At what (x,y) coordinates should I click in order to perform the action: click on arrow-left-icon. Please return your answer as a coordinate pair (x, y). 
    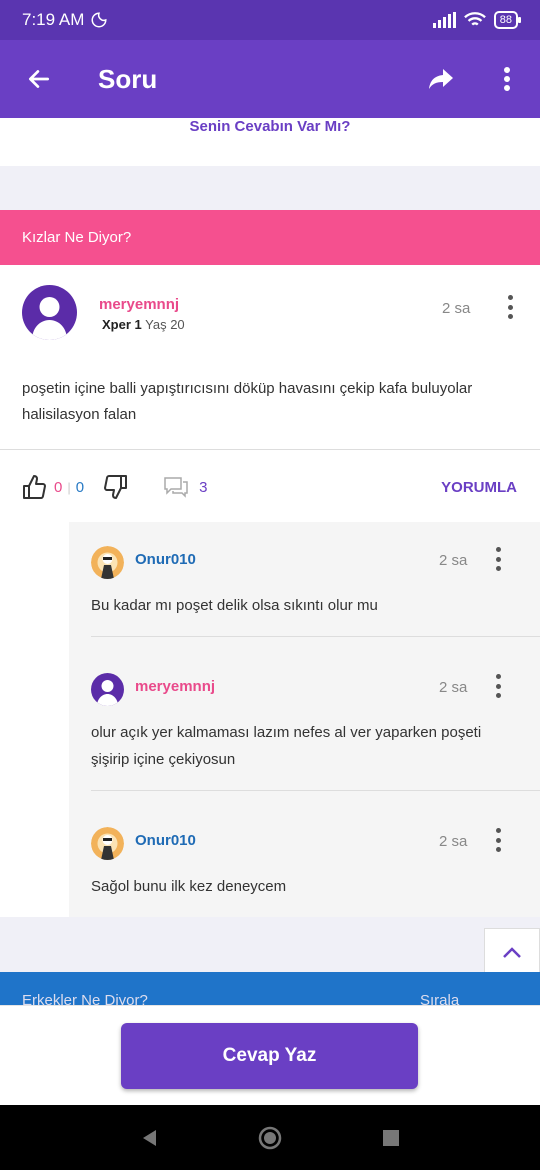
    Looking at the image, I should click on (39, 79).